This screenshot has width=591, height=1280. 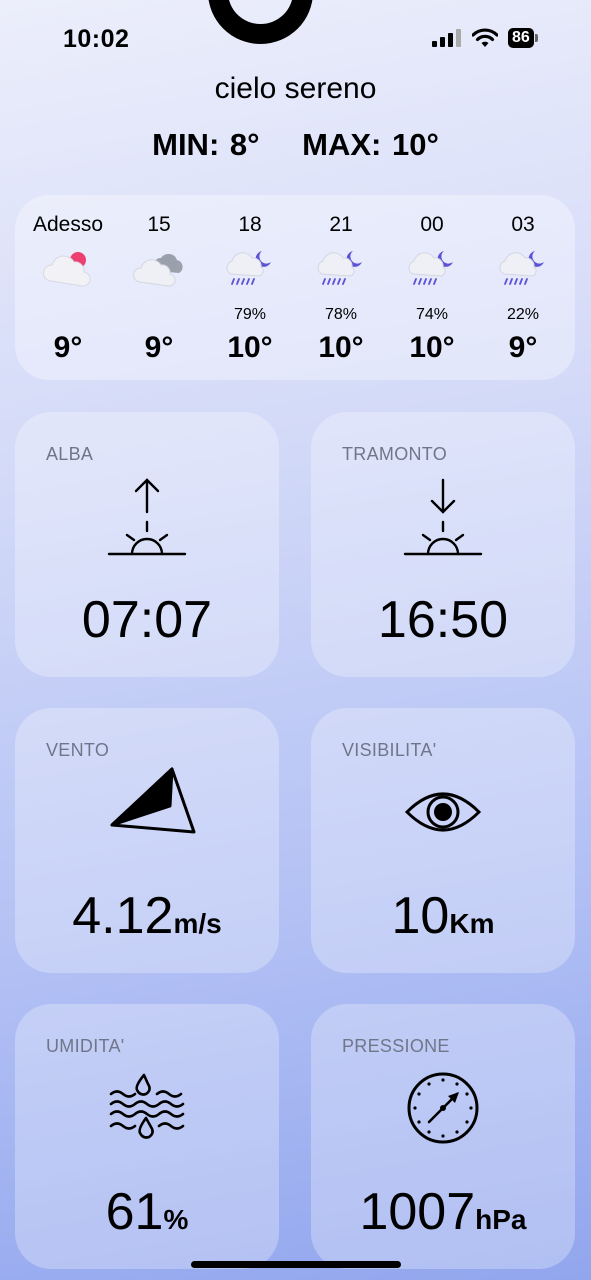 What do you see at coordinates (536, 38) in the screenshot?
I see `battery-icon` at bounding box center [536, 38].